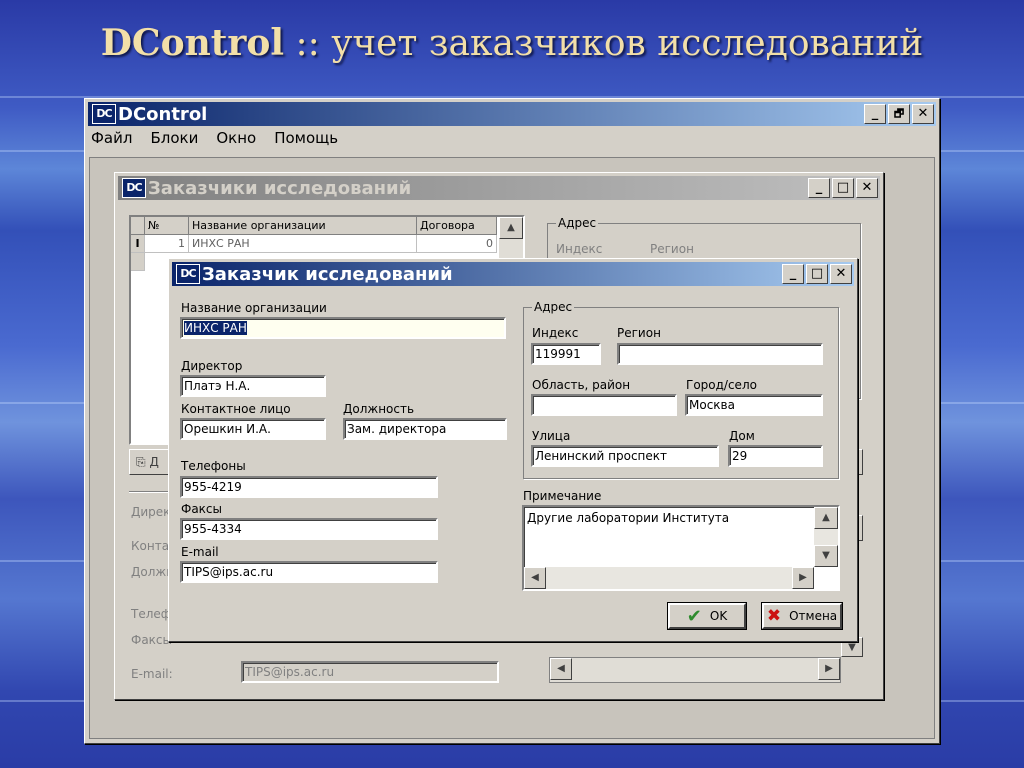 Image resolution: width=1024 pixels, height=768 pixels. I want to click on main-titlebar: DC DControl _ 🗗 ✕, so click(512, 114).